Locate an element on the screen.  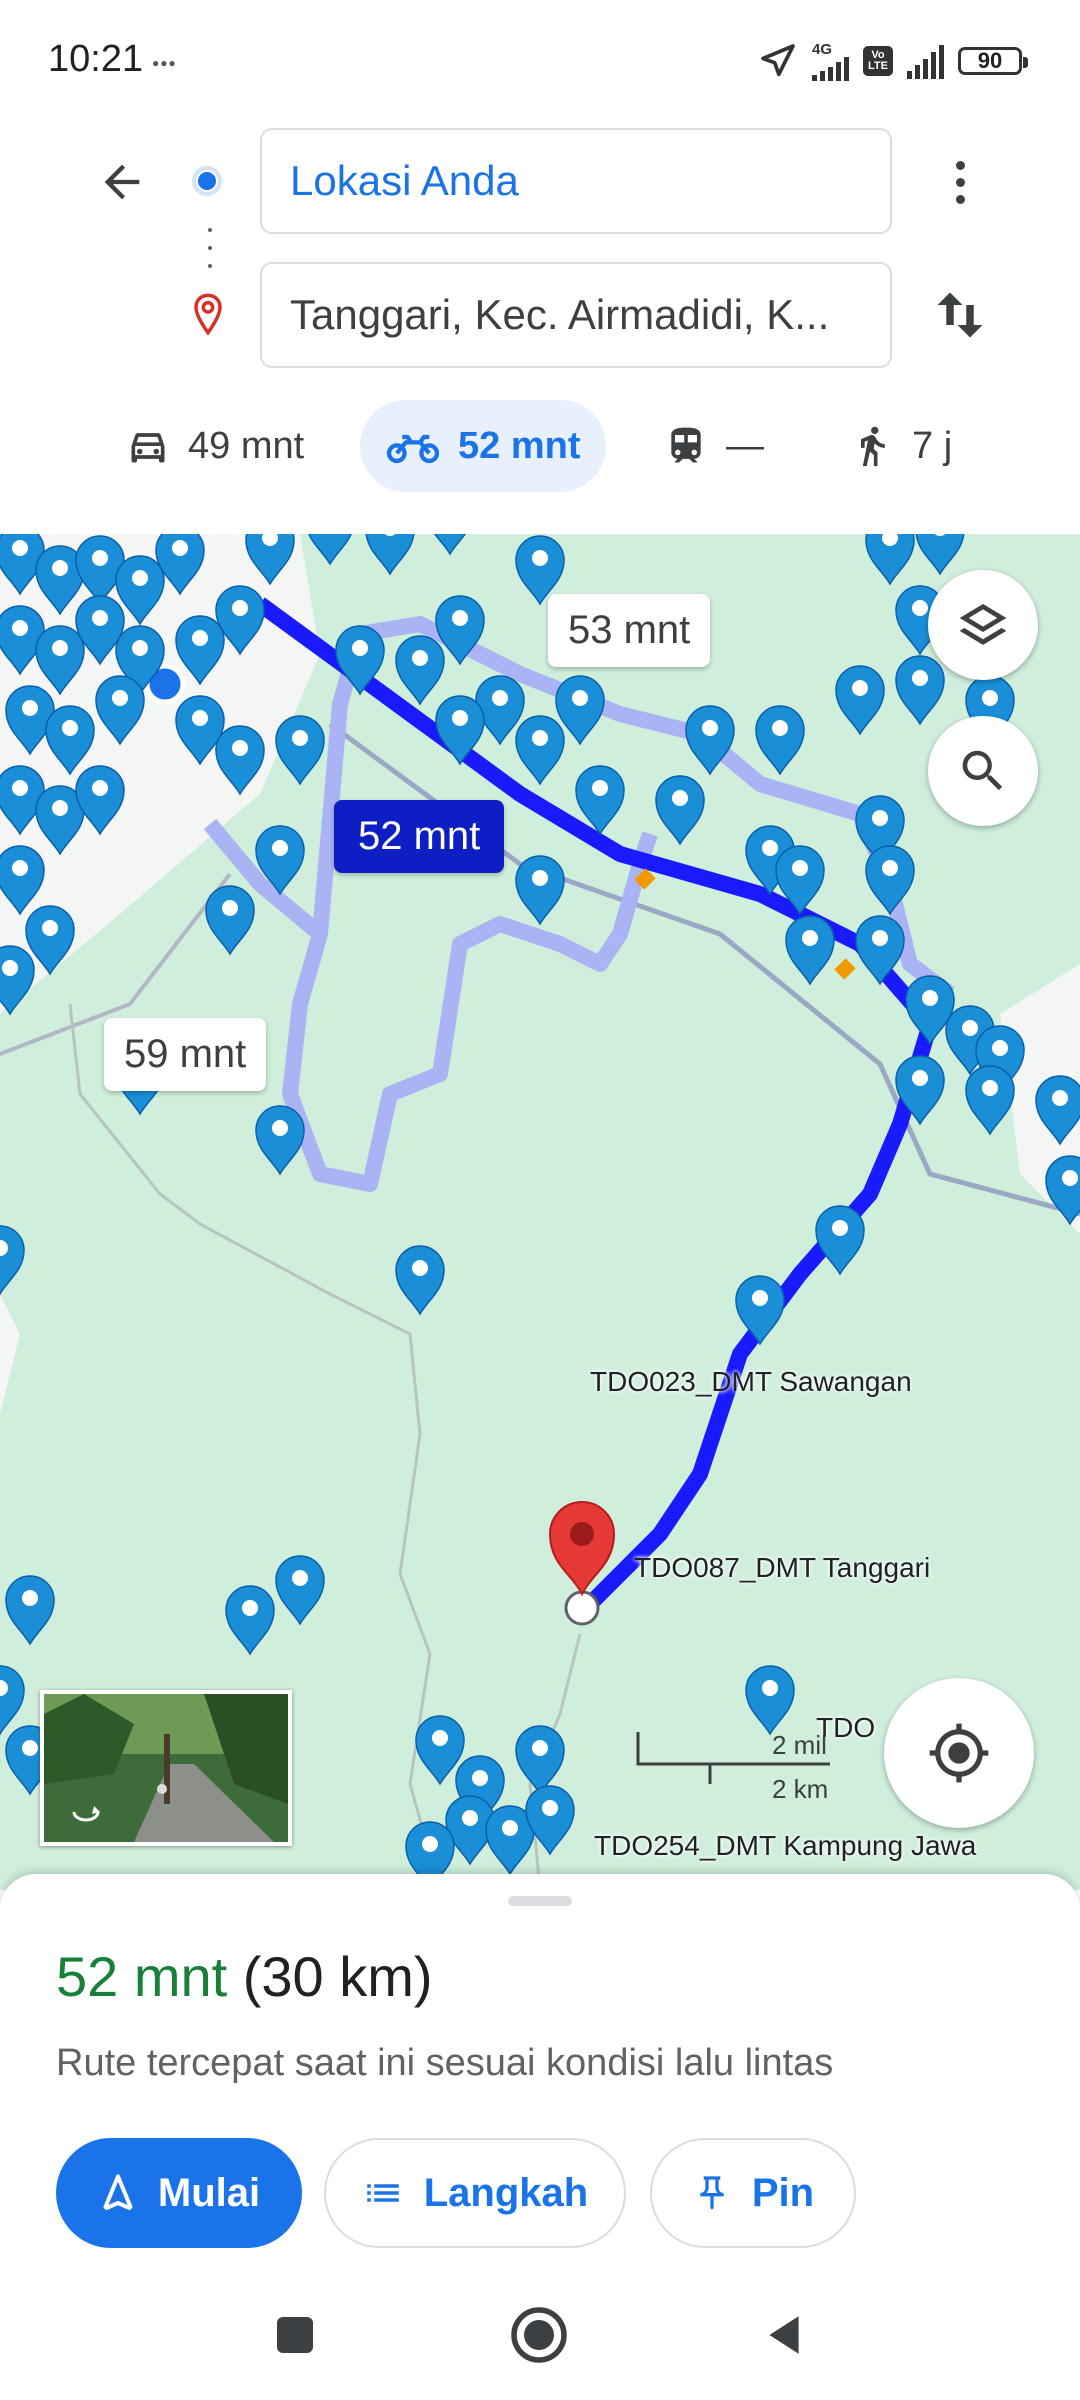
layers-button is located at coordinates (983, 625).